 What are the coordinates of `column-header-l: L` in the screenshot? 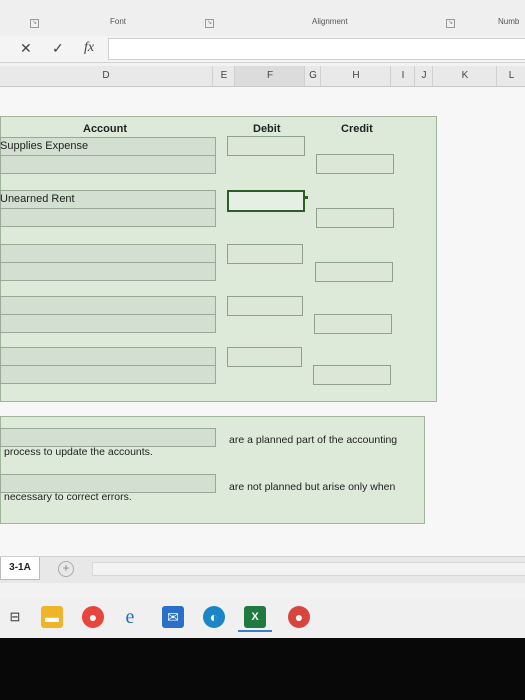 It's located at (510, 76).